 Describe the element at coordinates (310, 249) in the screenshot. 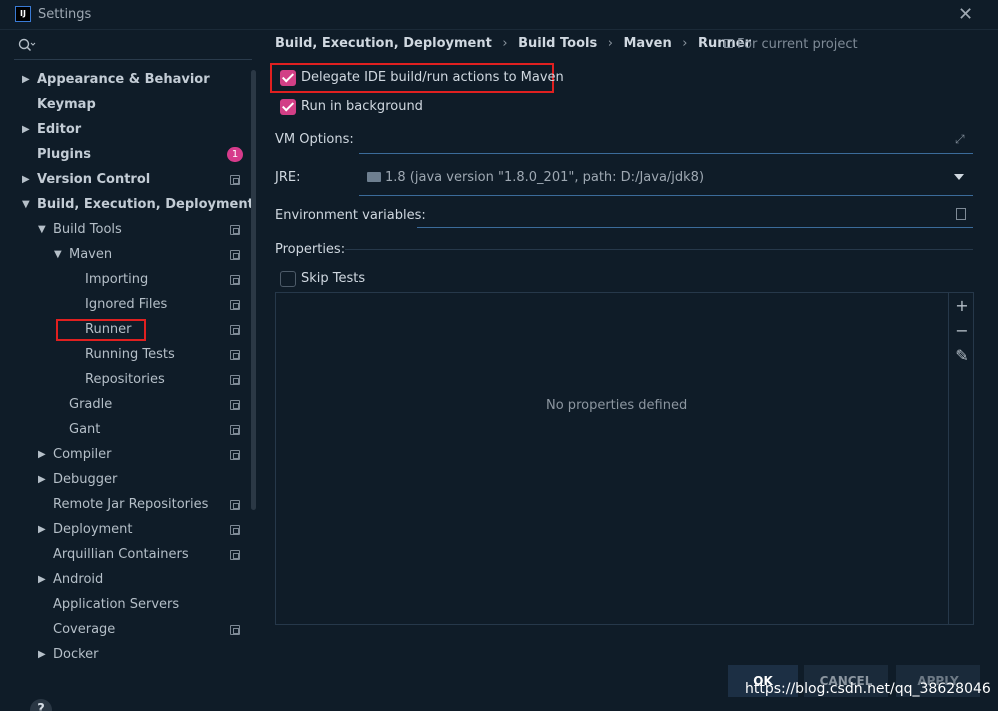

I see `properties-label: Properties:` at that location.